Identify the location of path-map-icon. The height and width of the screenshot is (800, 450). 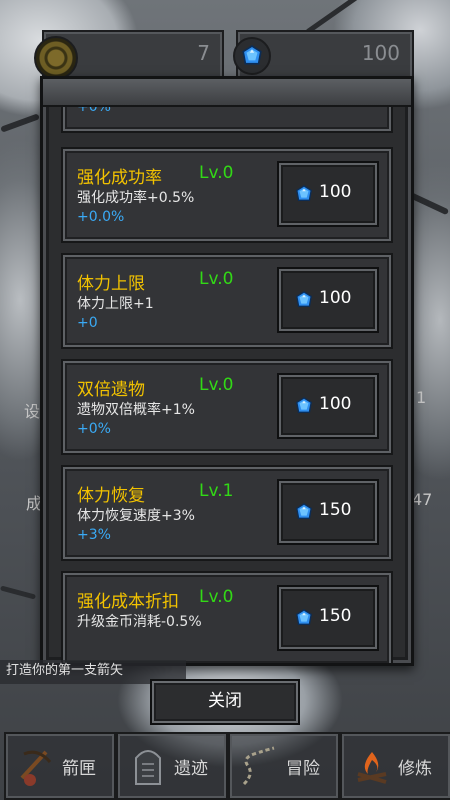
(258, 766).